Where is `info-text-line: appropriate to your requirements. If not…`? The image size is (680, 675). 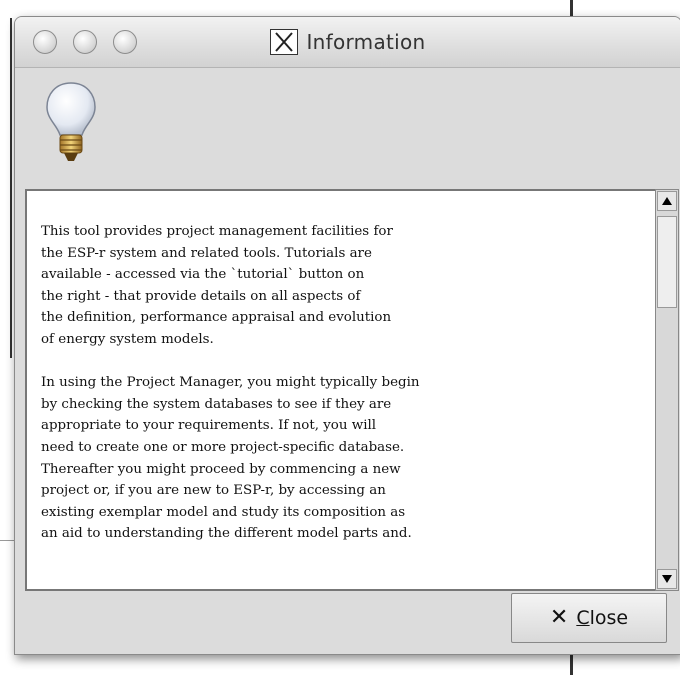
info-text-line: appropriate to your requirements. If not… is located at coordinates (209, 426).